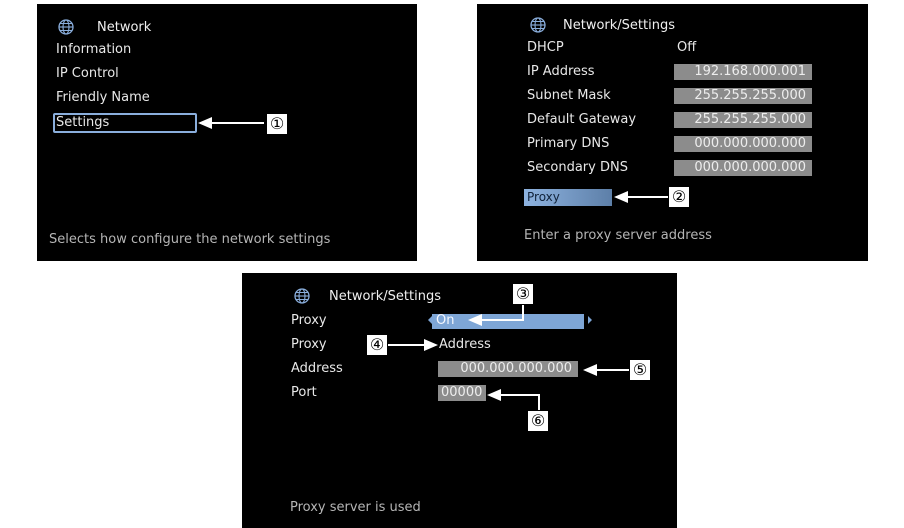  Describe the element at coordinates (377, 345) in the screenshot. I see `callout-4: ④` at that location.